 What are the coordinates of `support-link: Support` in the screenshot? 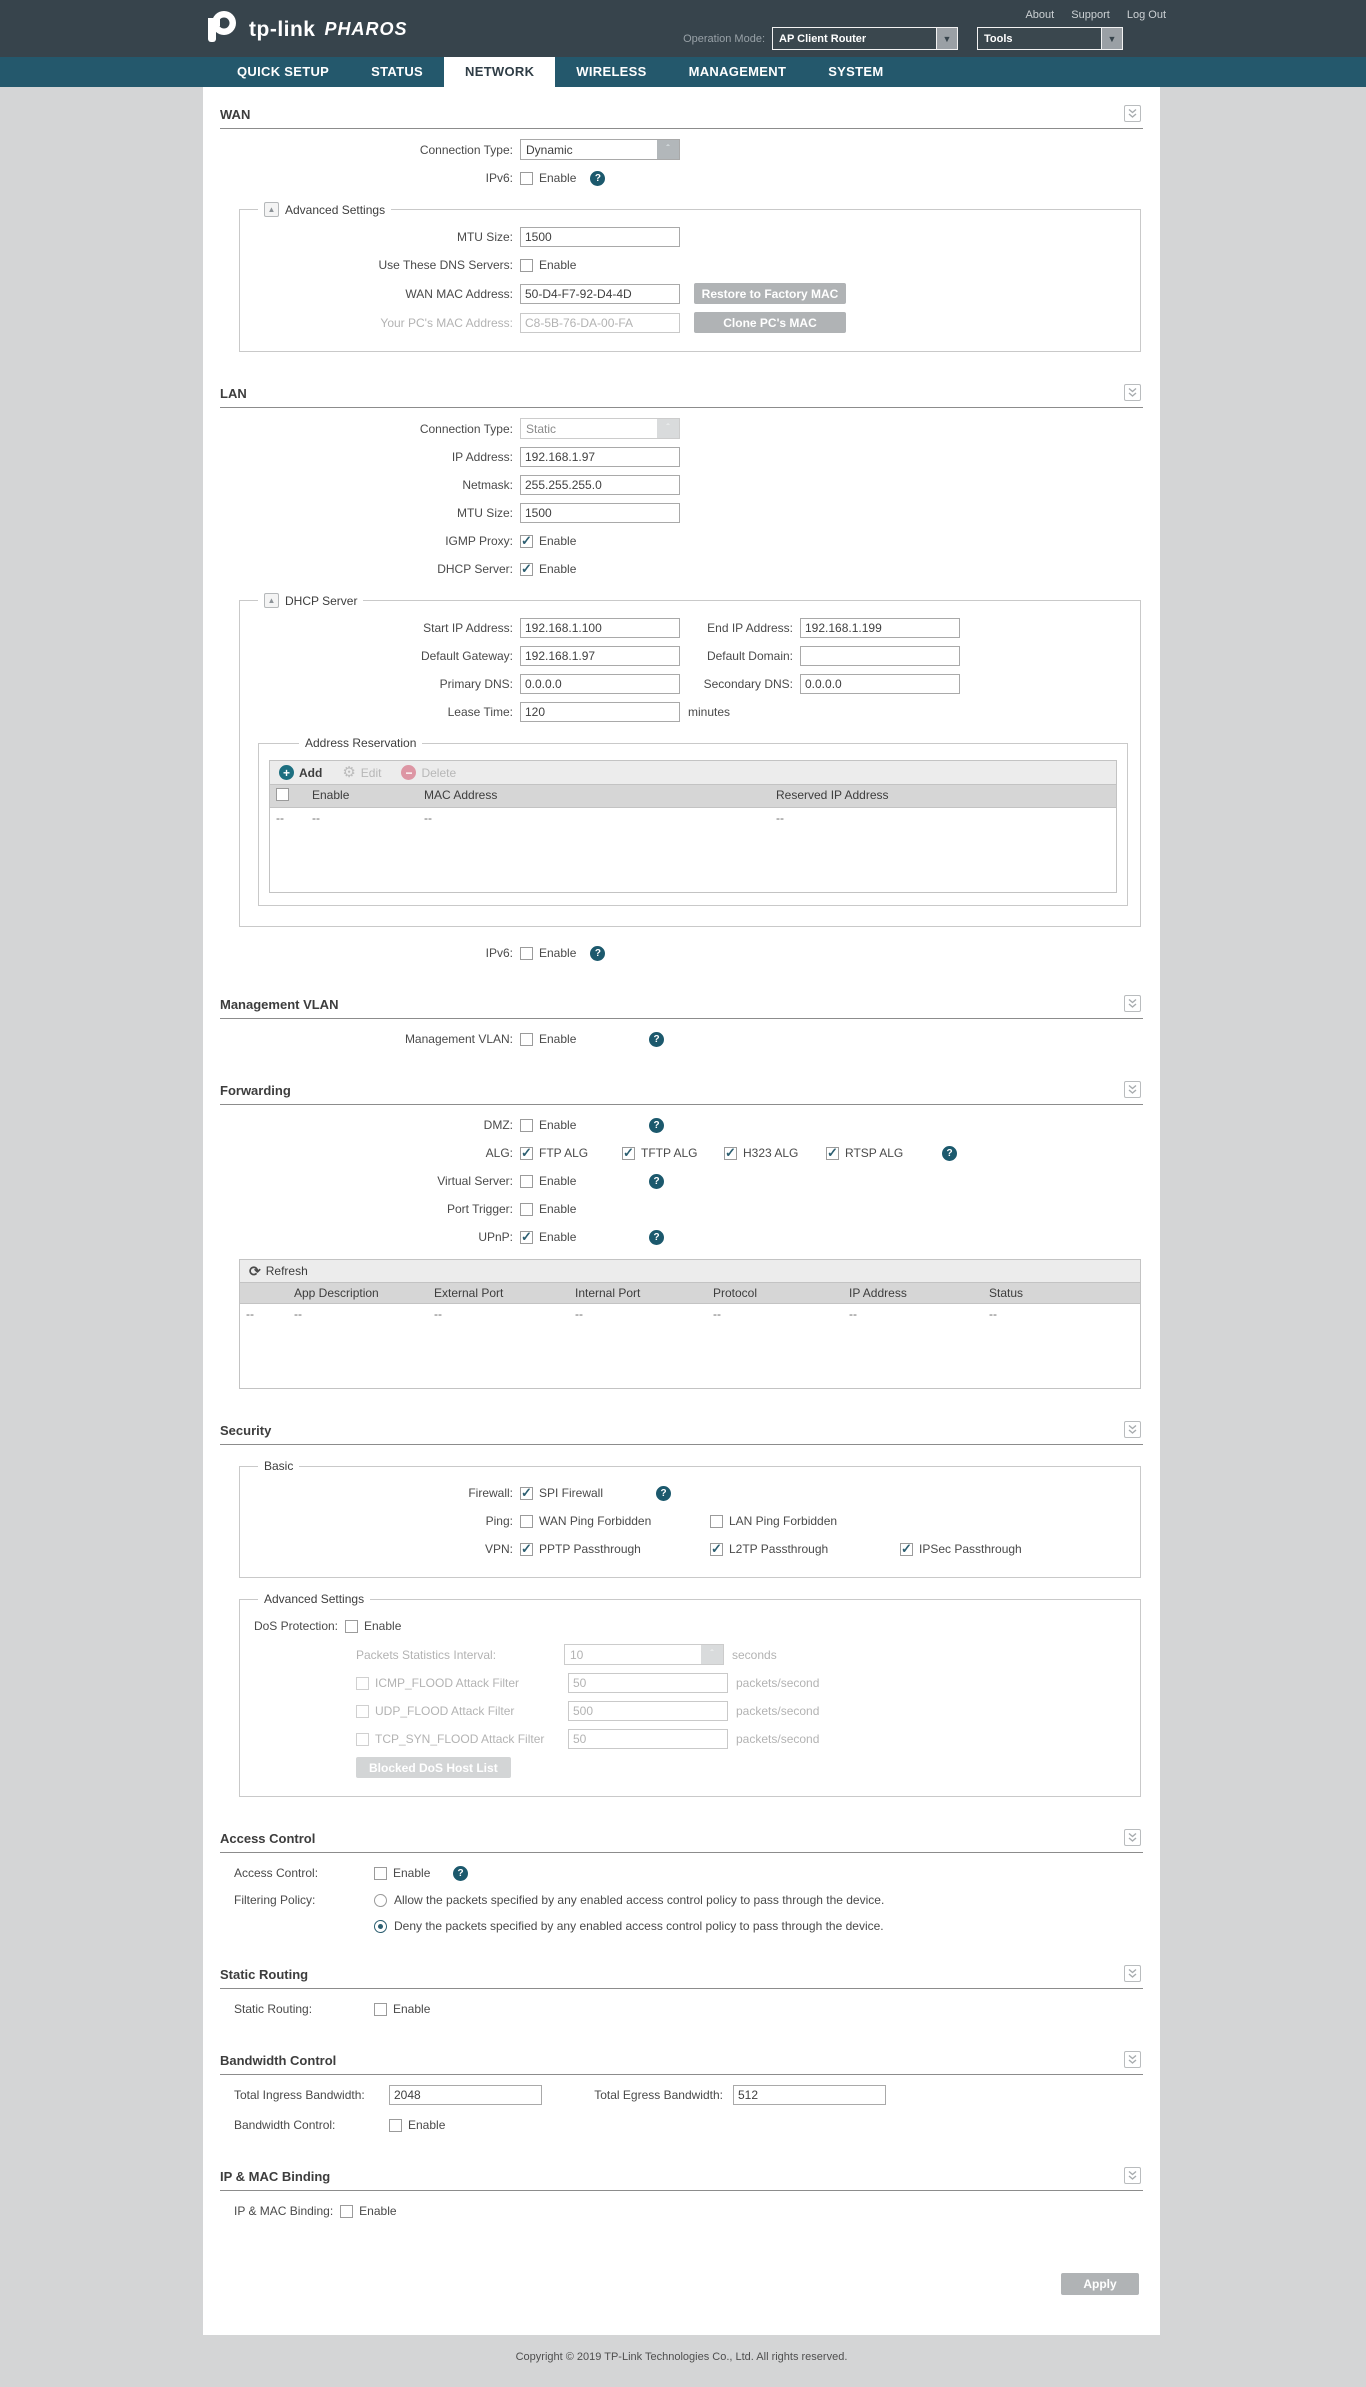 It's located at (1090, 15).